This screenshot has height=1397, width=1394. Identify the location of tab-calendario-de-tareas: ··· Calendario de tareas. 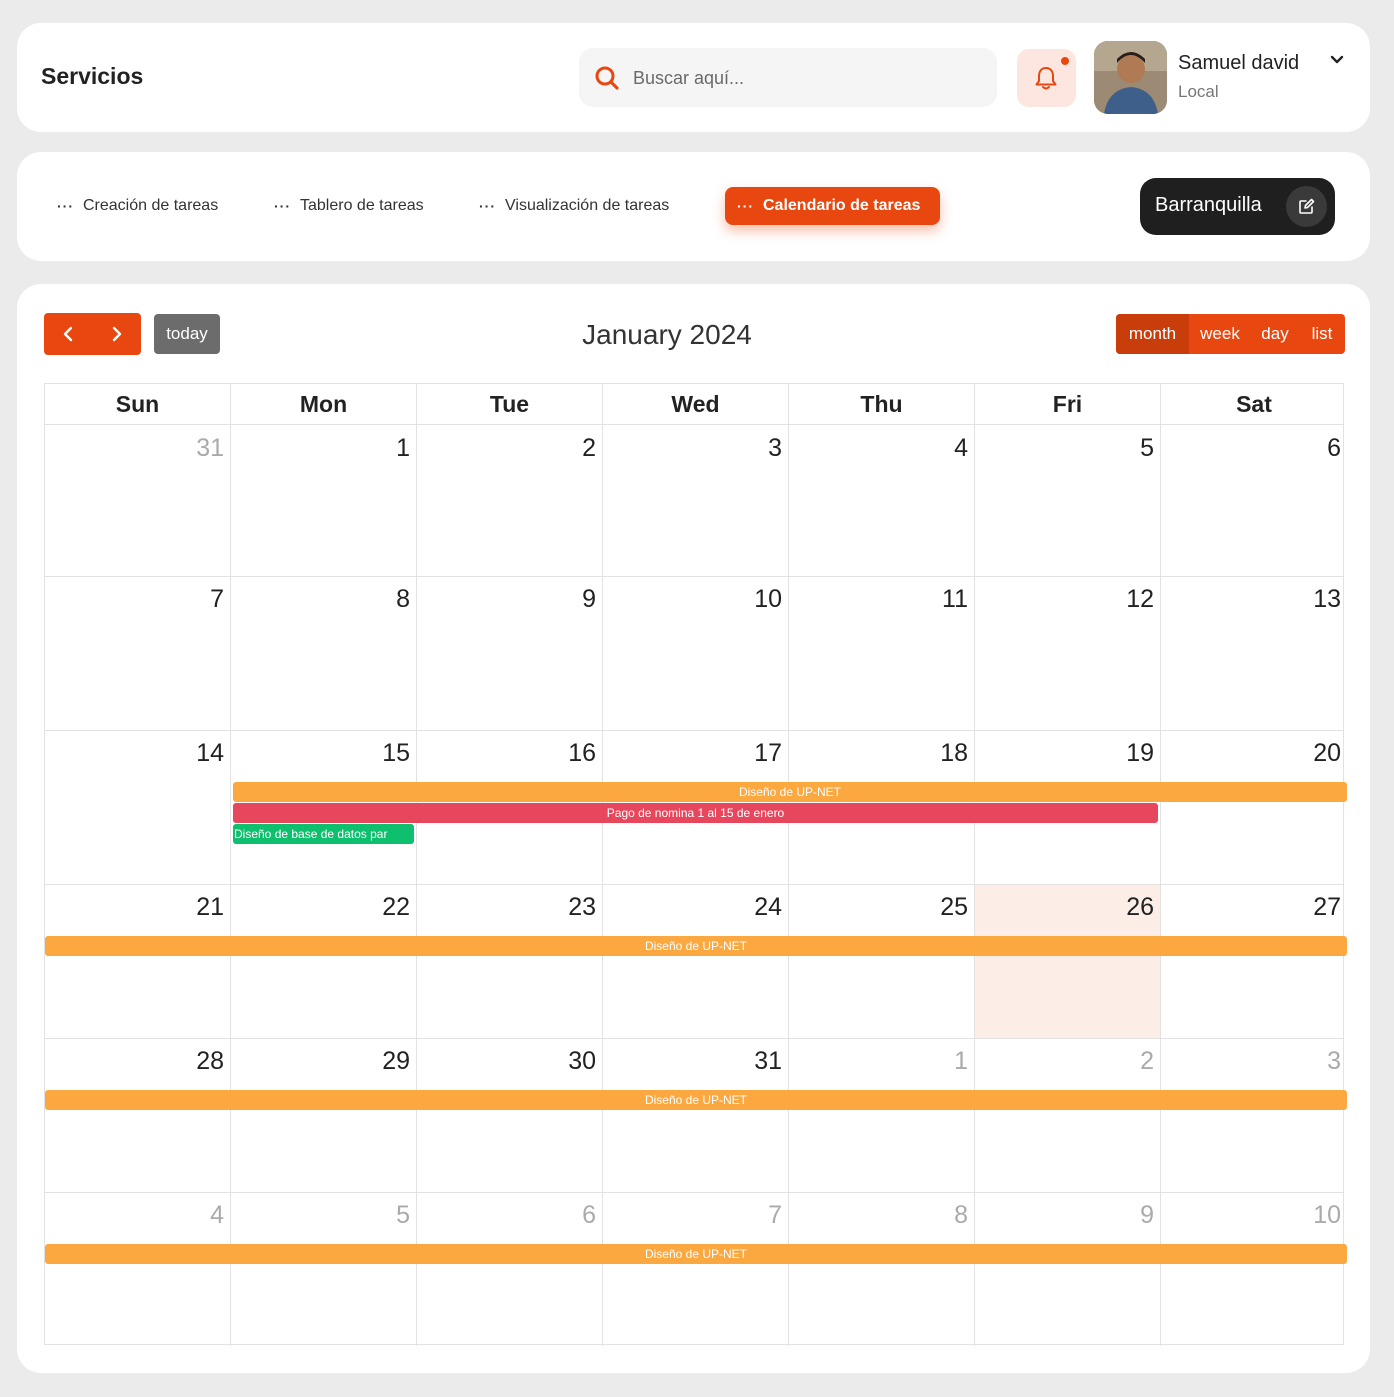
(832, 206).